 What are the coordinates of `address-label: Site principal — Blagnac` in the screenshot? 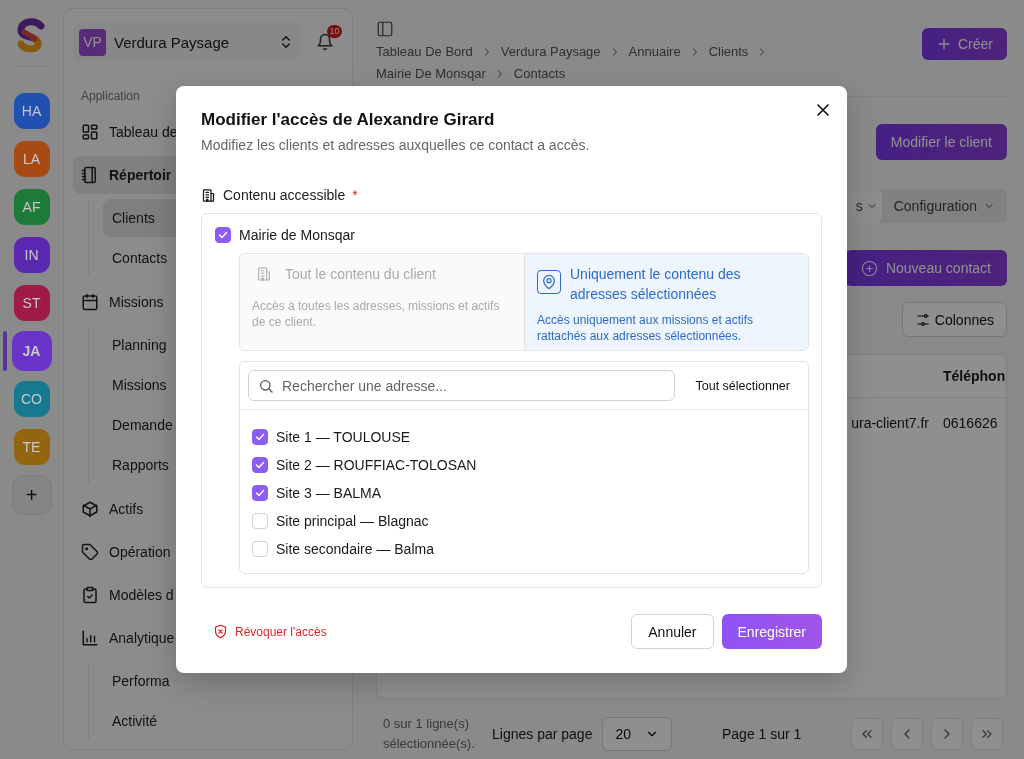 It's located at (352, 521).